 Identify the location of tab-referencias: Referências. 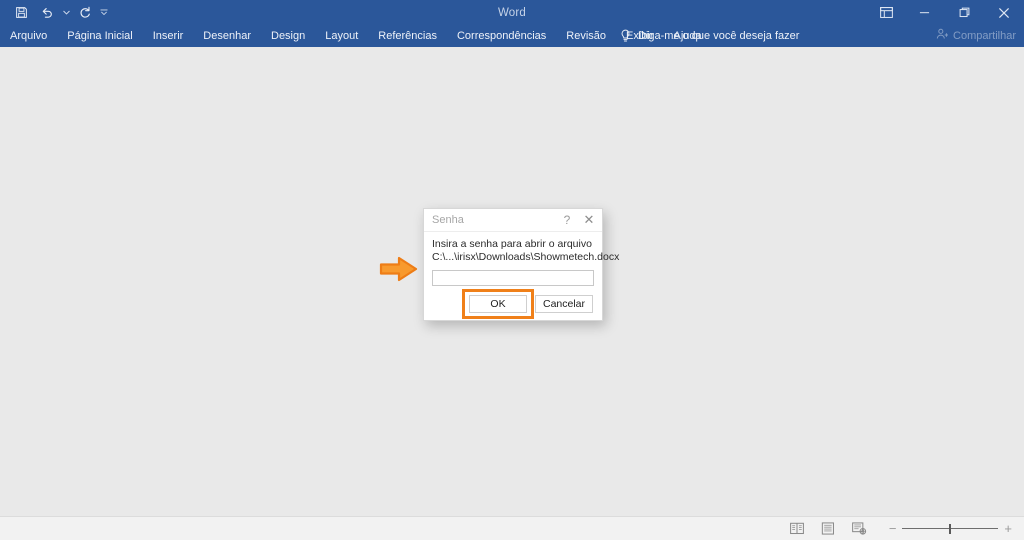
(407, 36).